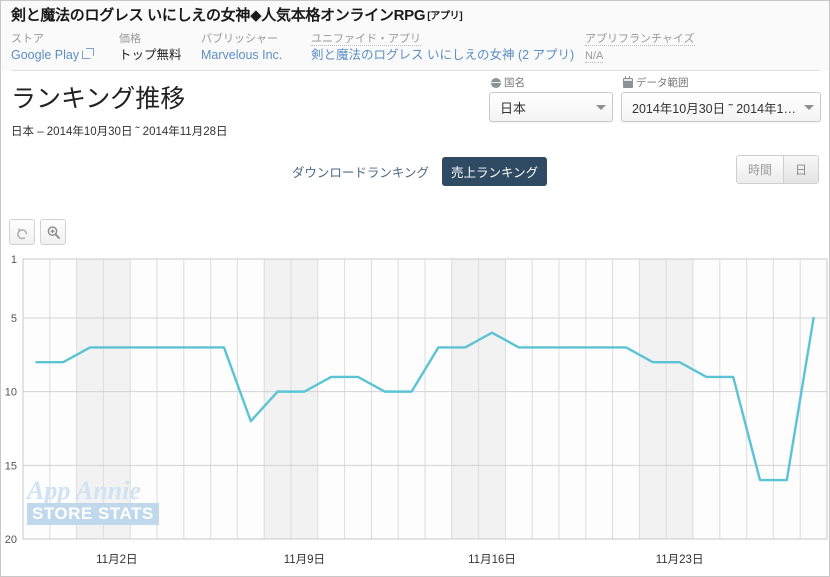 This screenshot has height=577, width=830. Describe the element at coordinates (721, 82) in the screenshot. I see `daterange-selector-label: データ範囲` at that location.